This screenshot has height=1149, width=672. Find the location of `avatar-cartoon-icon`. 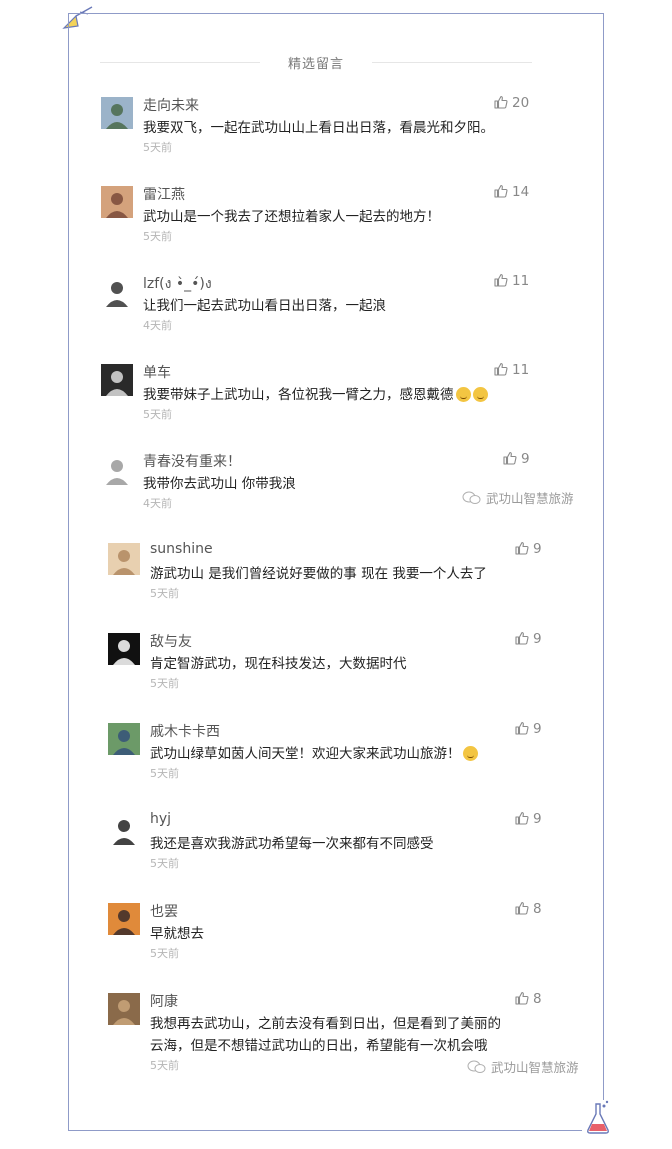

avatar-cartoon-icon is located at coordinates (117, 291).